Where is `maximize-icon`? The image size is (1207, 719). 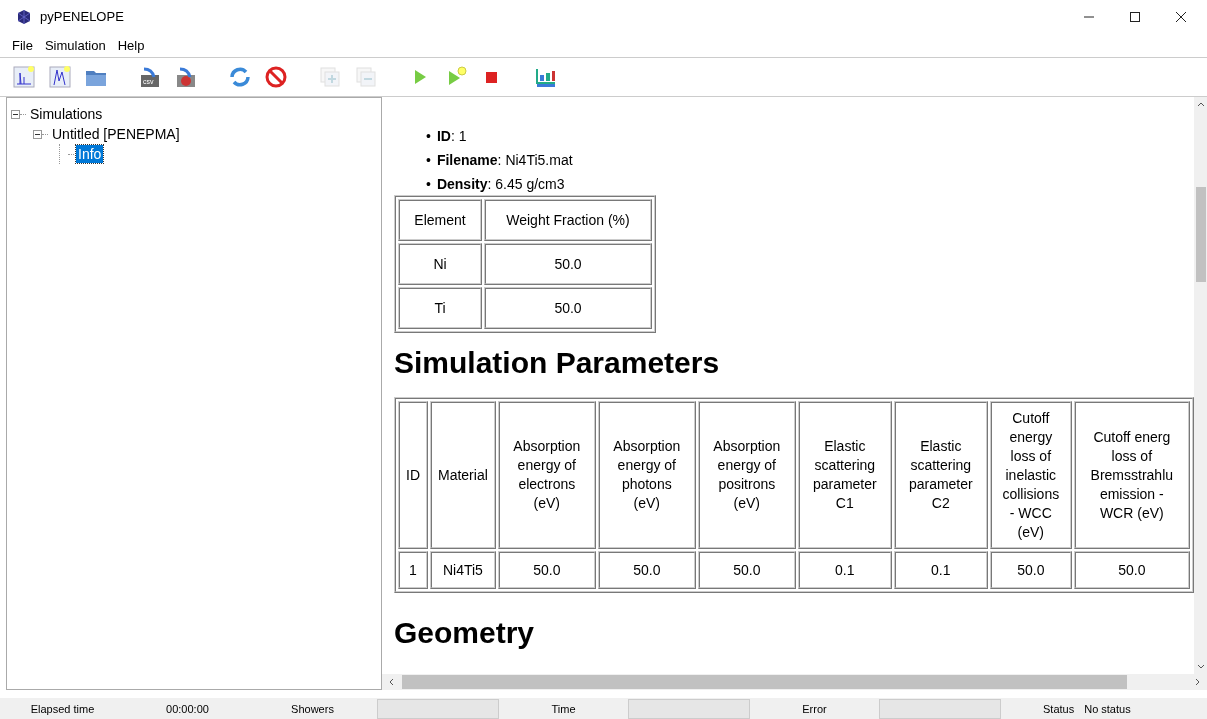 maximize-icon is located at coordinates (1135, 16).